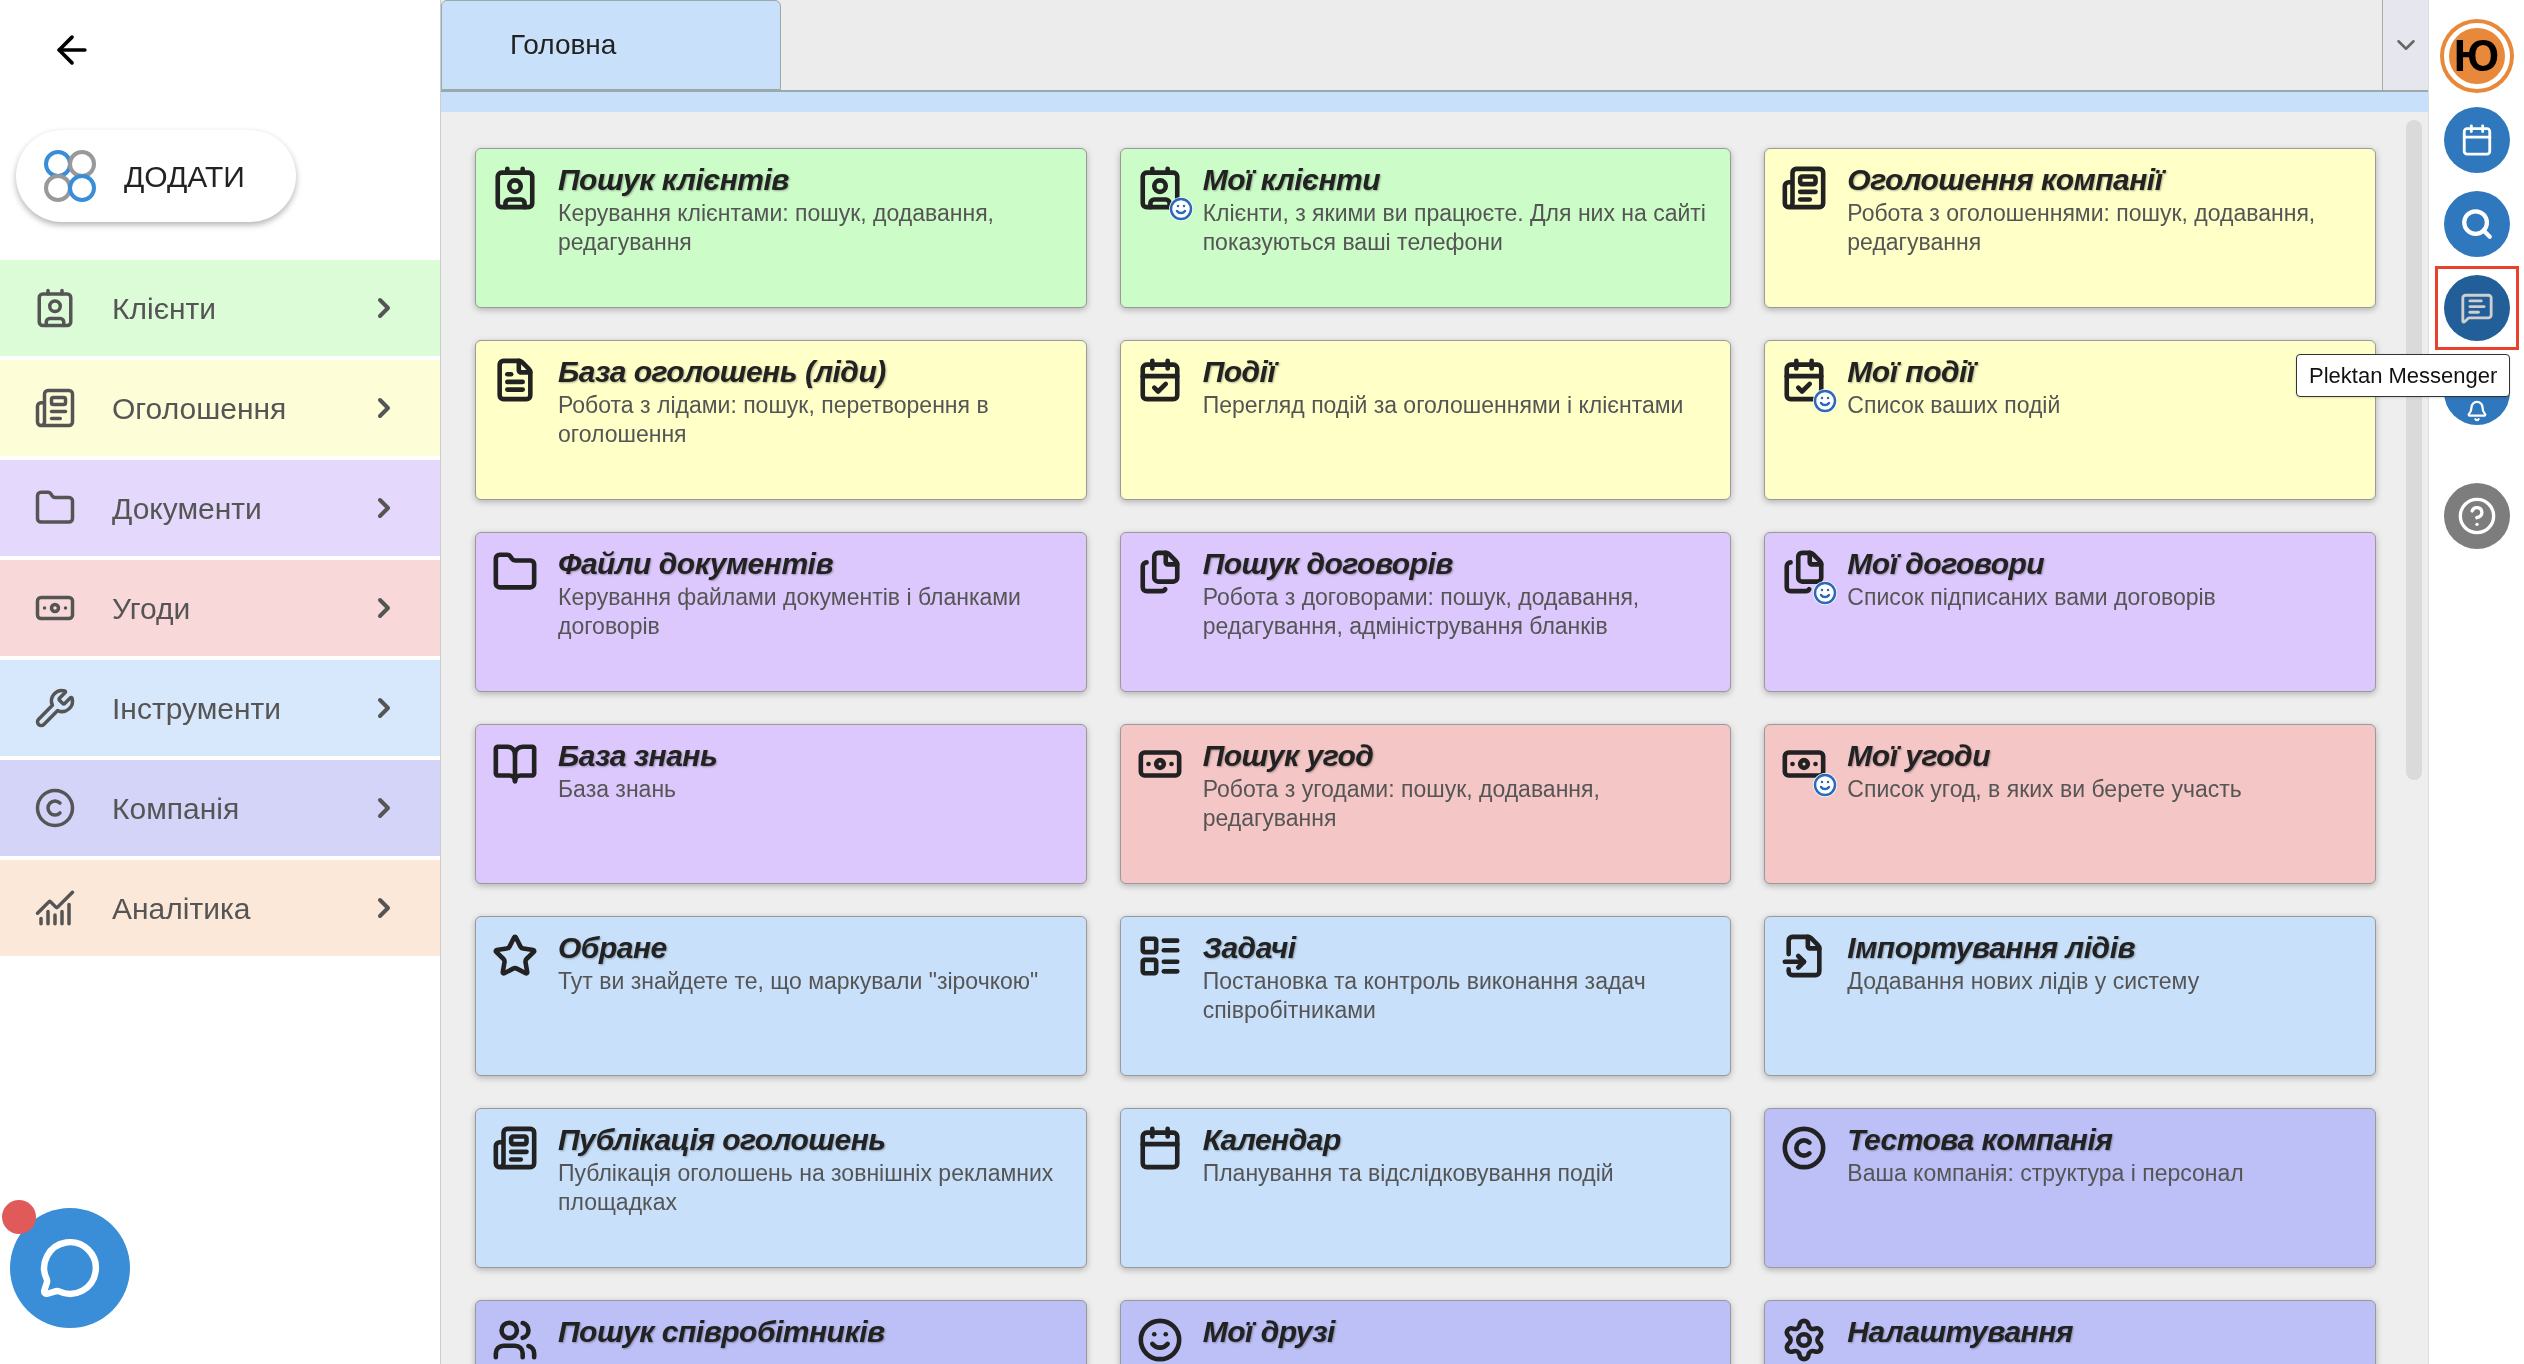  Describe the element at coordinates (790, 612) in the screenshot. I see `card-description: Керування файлами документів і бланками договорів` at that location.